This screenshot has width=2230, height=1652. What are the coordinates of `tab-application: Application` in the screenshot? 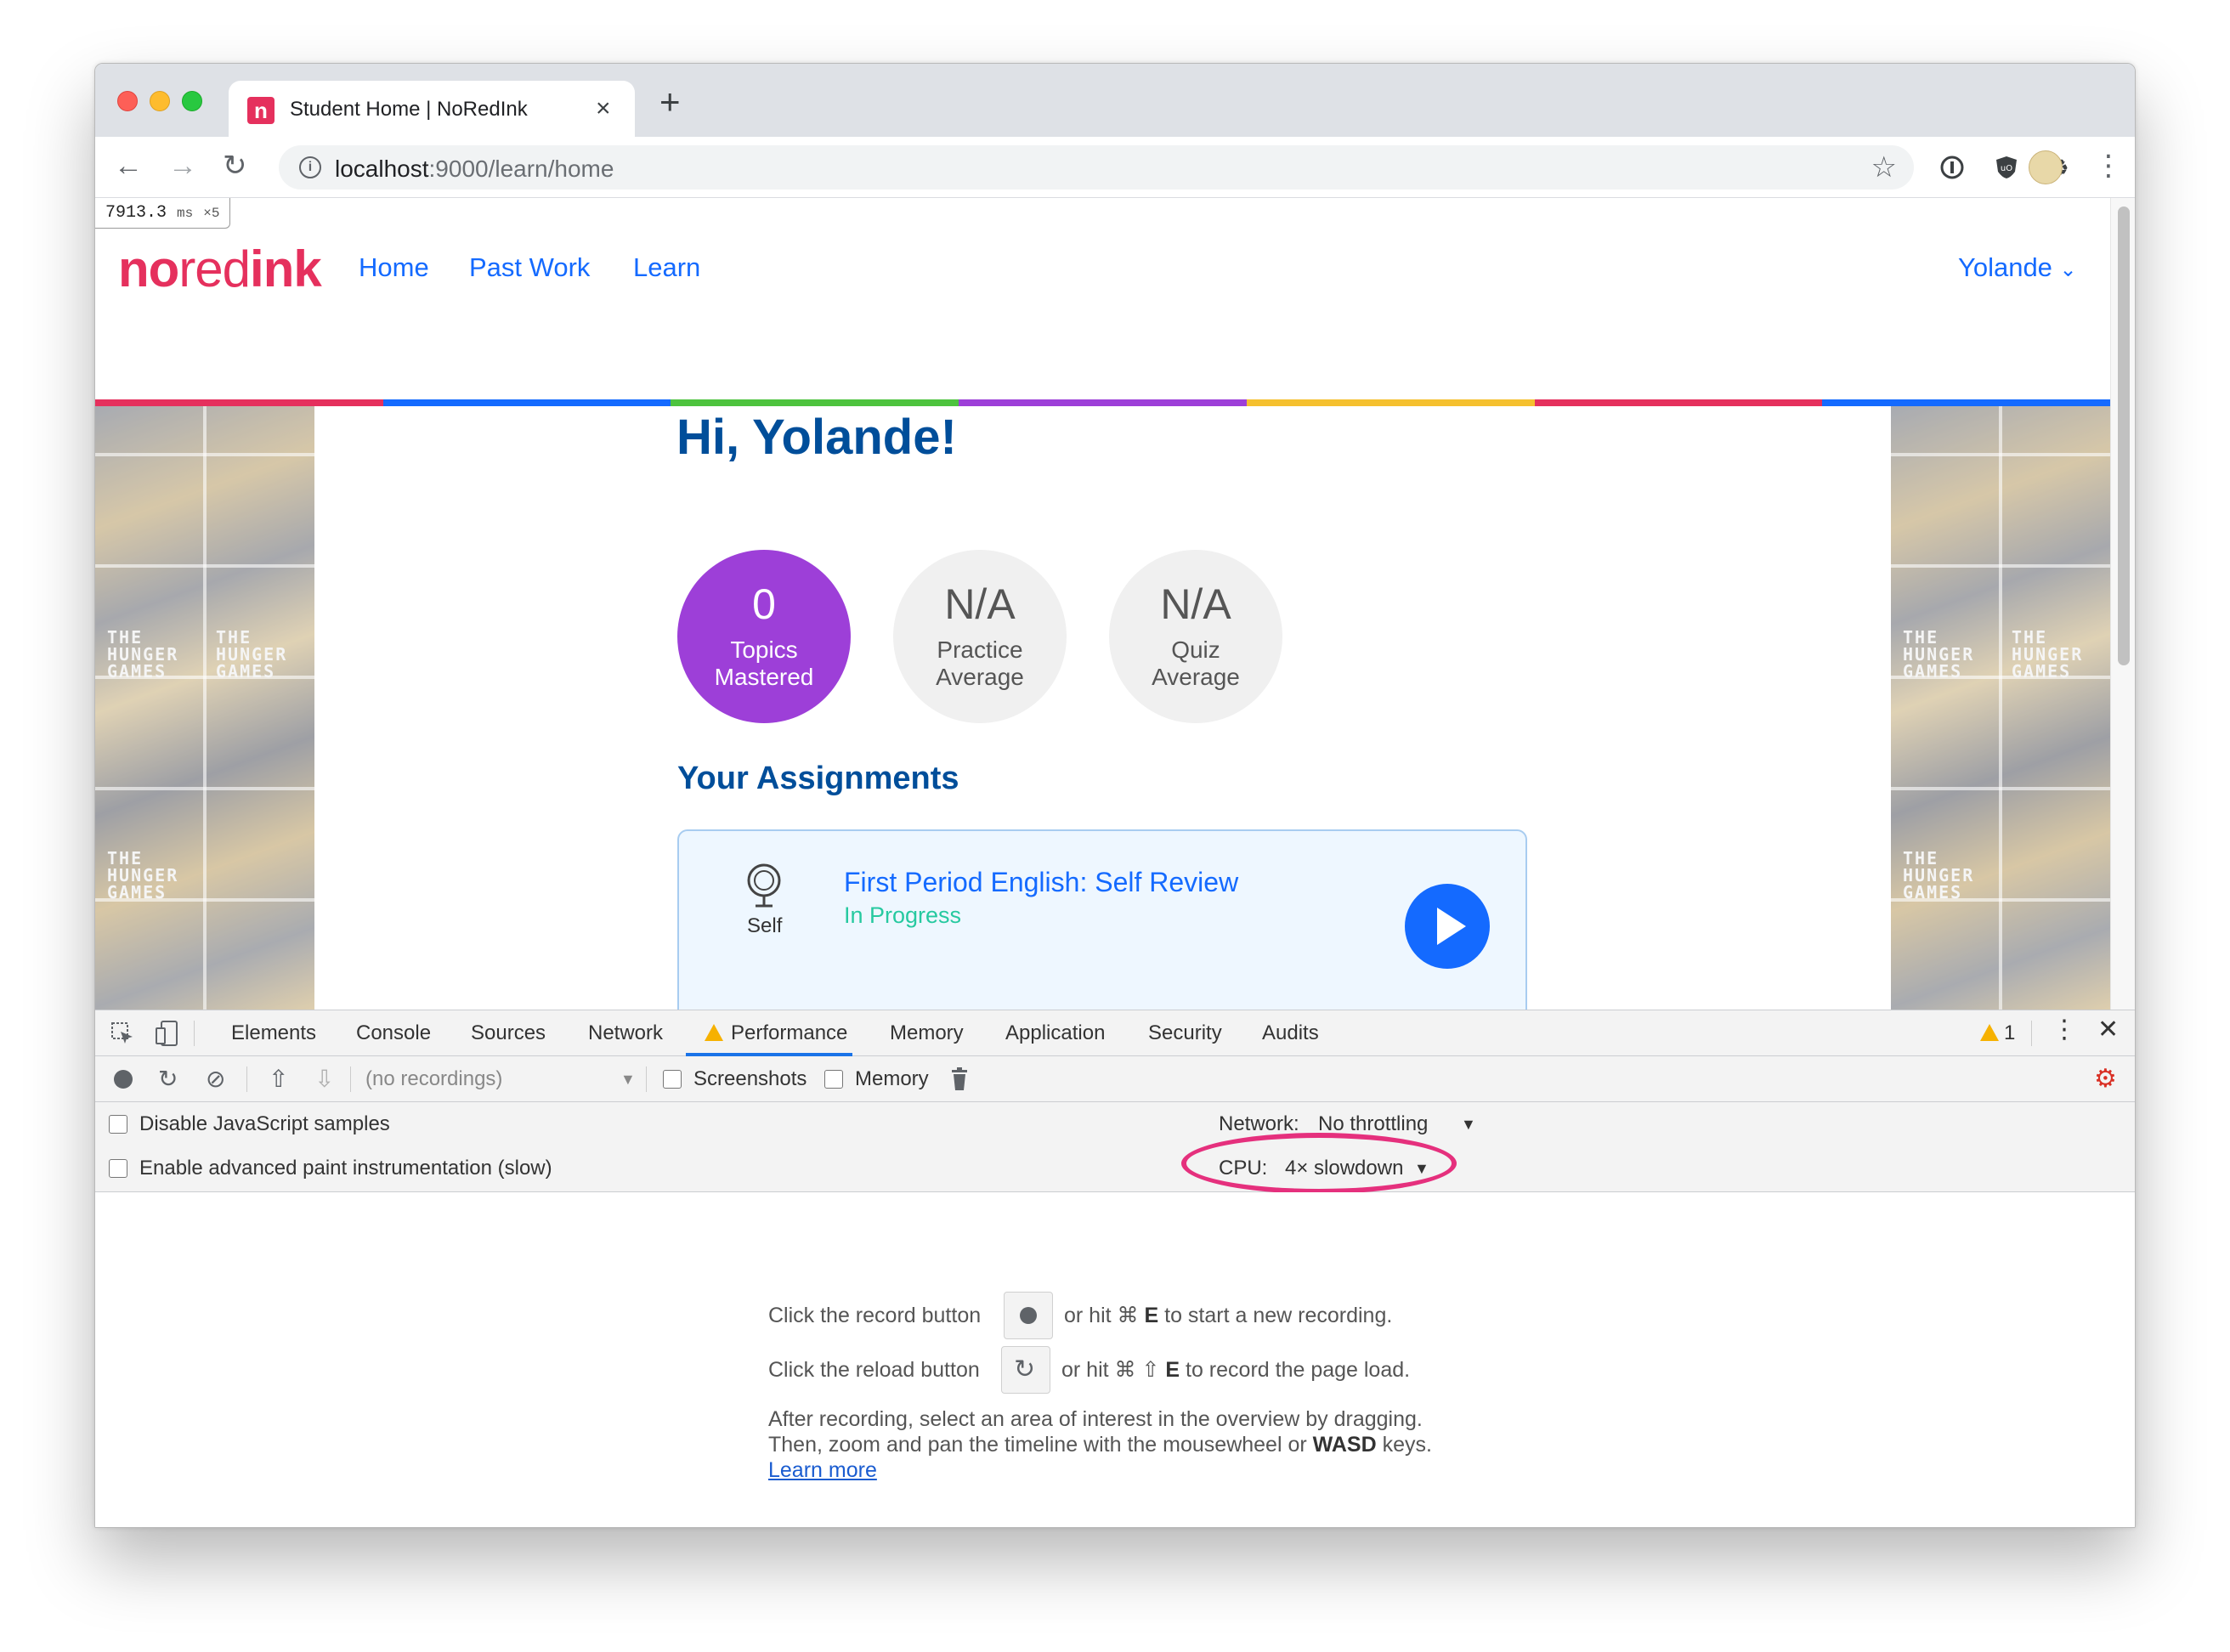 It's located at (1055, 1033).